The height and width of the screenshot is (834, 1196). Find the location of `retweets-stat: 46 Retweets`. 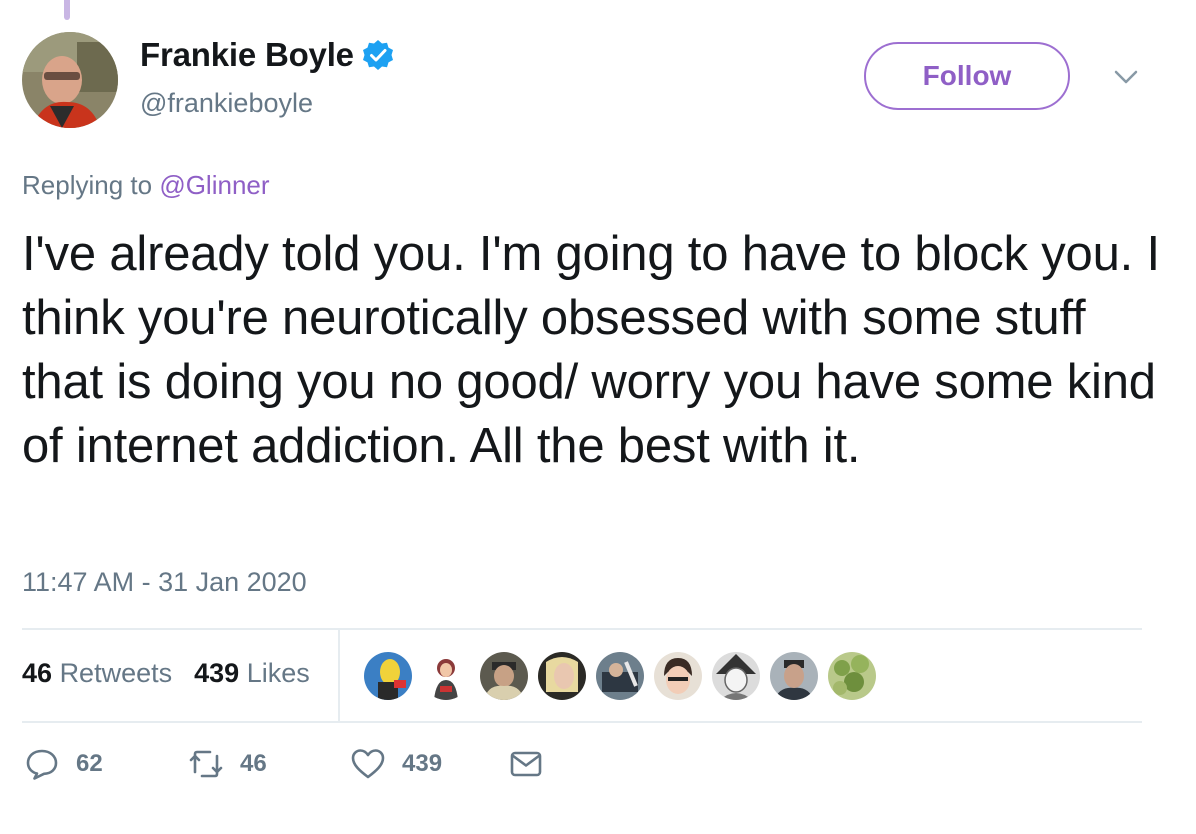

retweets-stat: 46 Retweets is located at coordinates (97, 673).